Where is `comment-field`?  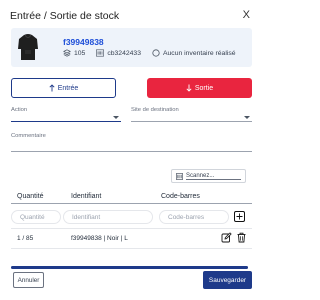 comment-field is located at coordinates (131, 151).